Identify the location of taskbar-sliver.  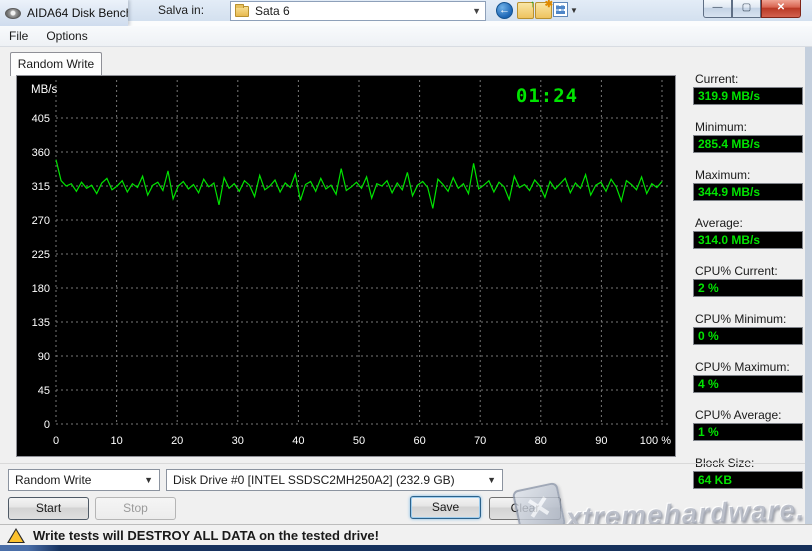
(406, 548).